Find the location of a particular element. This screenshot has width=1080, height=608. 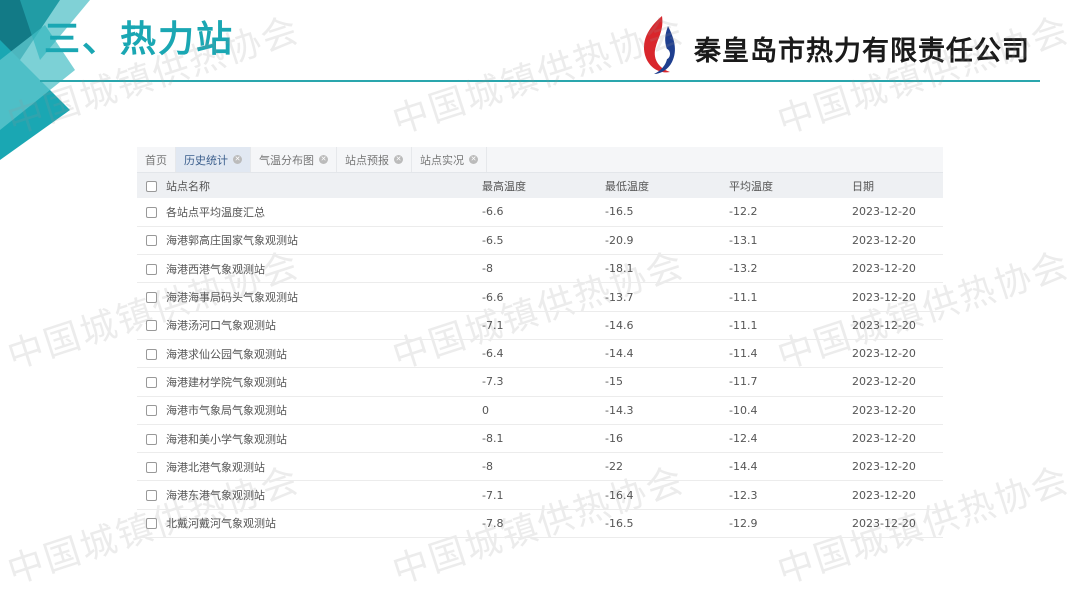

avg-temp: -11.4 is located at coordinates (743, 354).